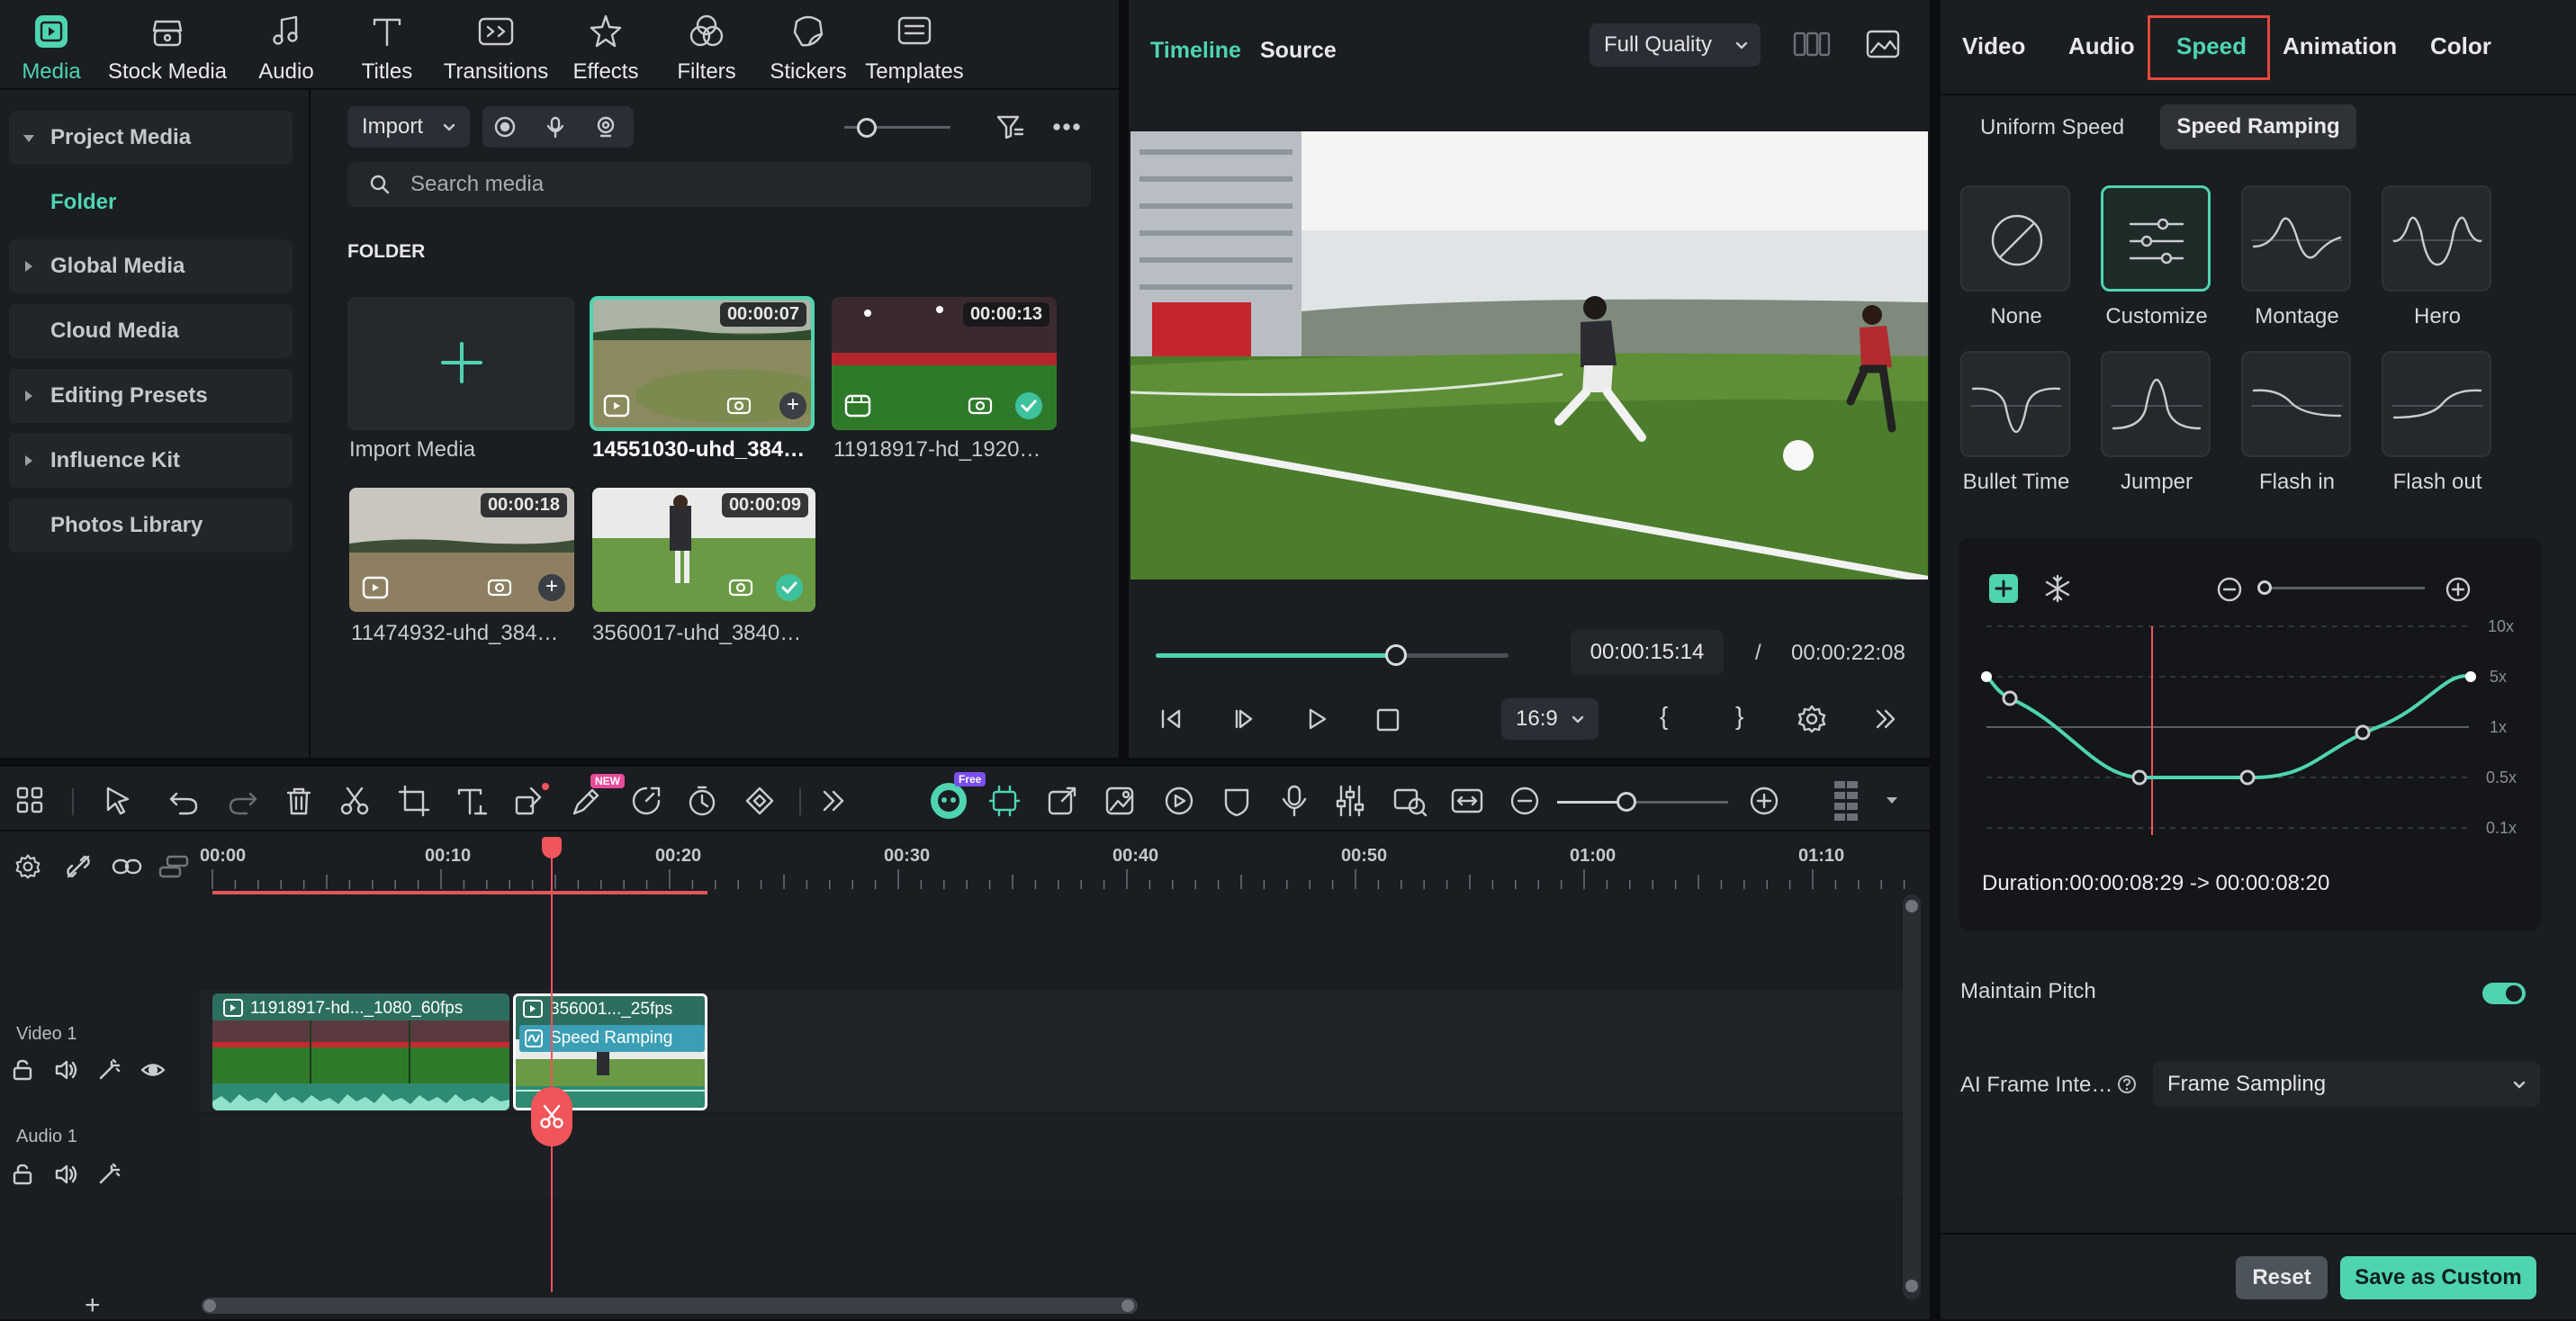 This screenshot has height=1321, width=2576. I want to click on nav-effects: Effects, so click(605, 45).